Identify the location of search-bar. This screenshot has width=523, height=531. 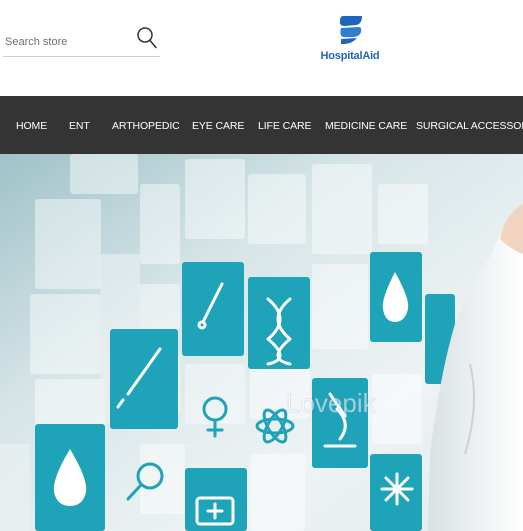
(81, 40).